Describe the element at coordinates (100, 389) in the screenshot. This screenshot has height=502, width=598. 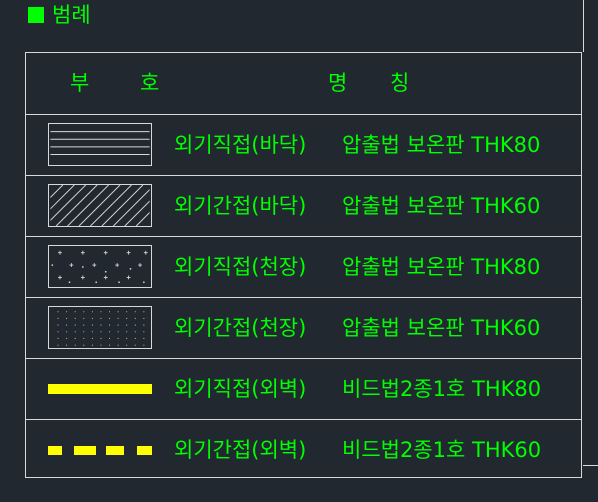
I see `solid-line-icon` at that location.